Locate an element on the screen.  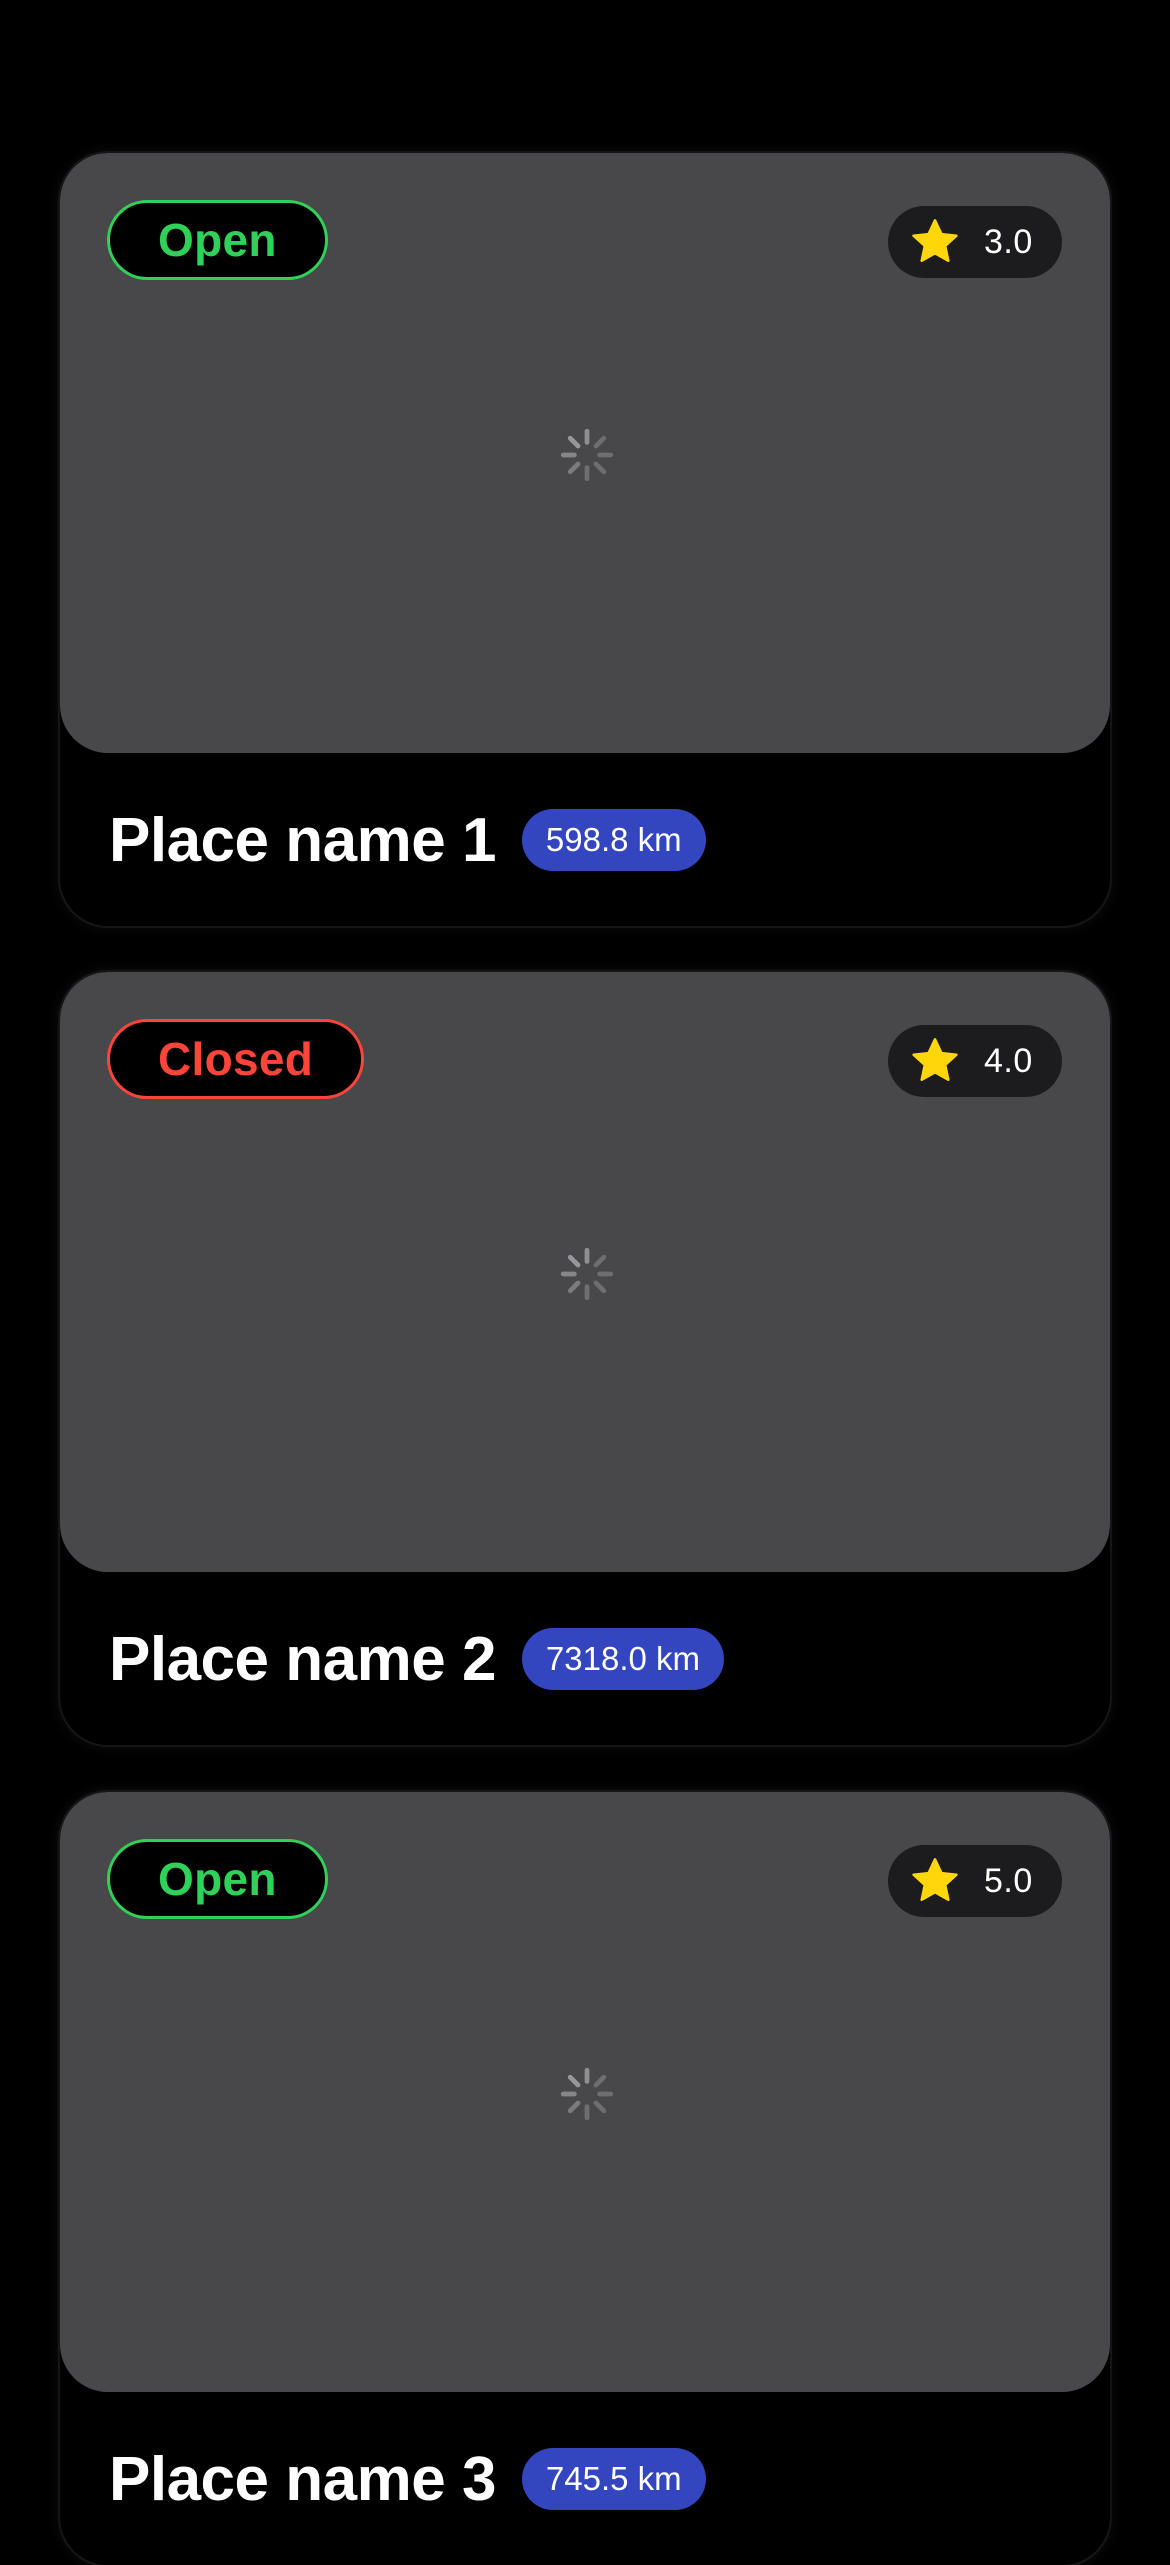
rating-pill: 3.0 is located at coordinates (975, 242).